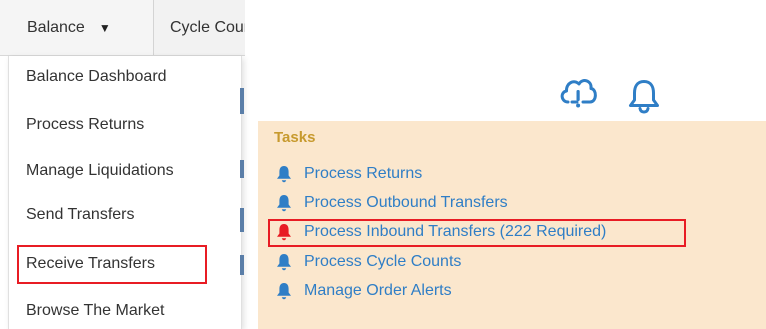 The height and width of the screenshot is (329, 766). Describe the element at coordinates (80, 215) in the screenshot. I see `menu-item-send-transfers: Send Transfers` at that location.